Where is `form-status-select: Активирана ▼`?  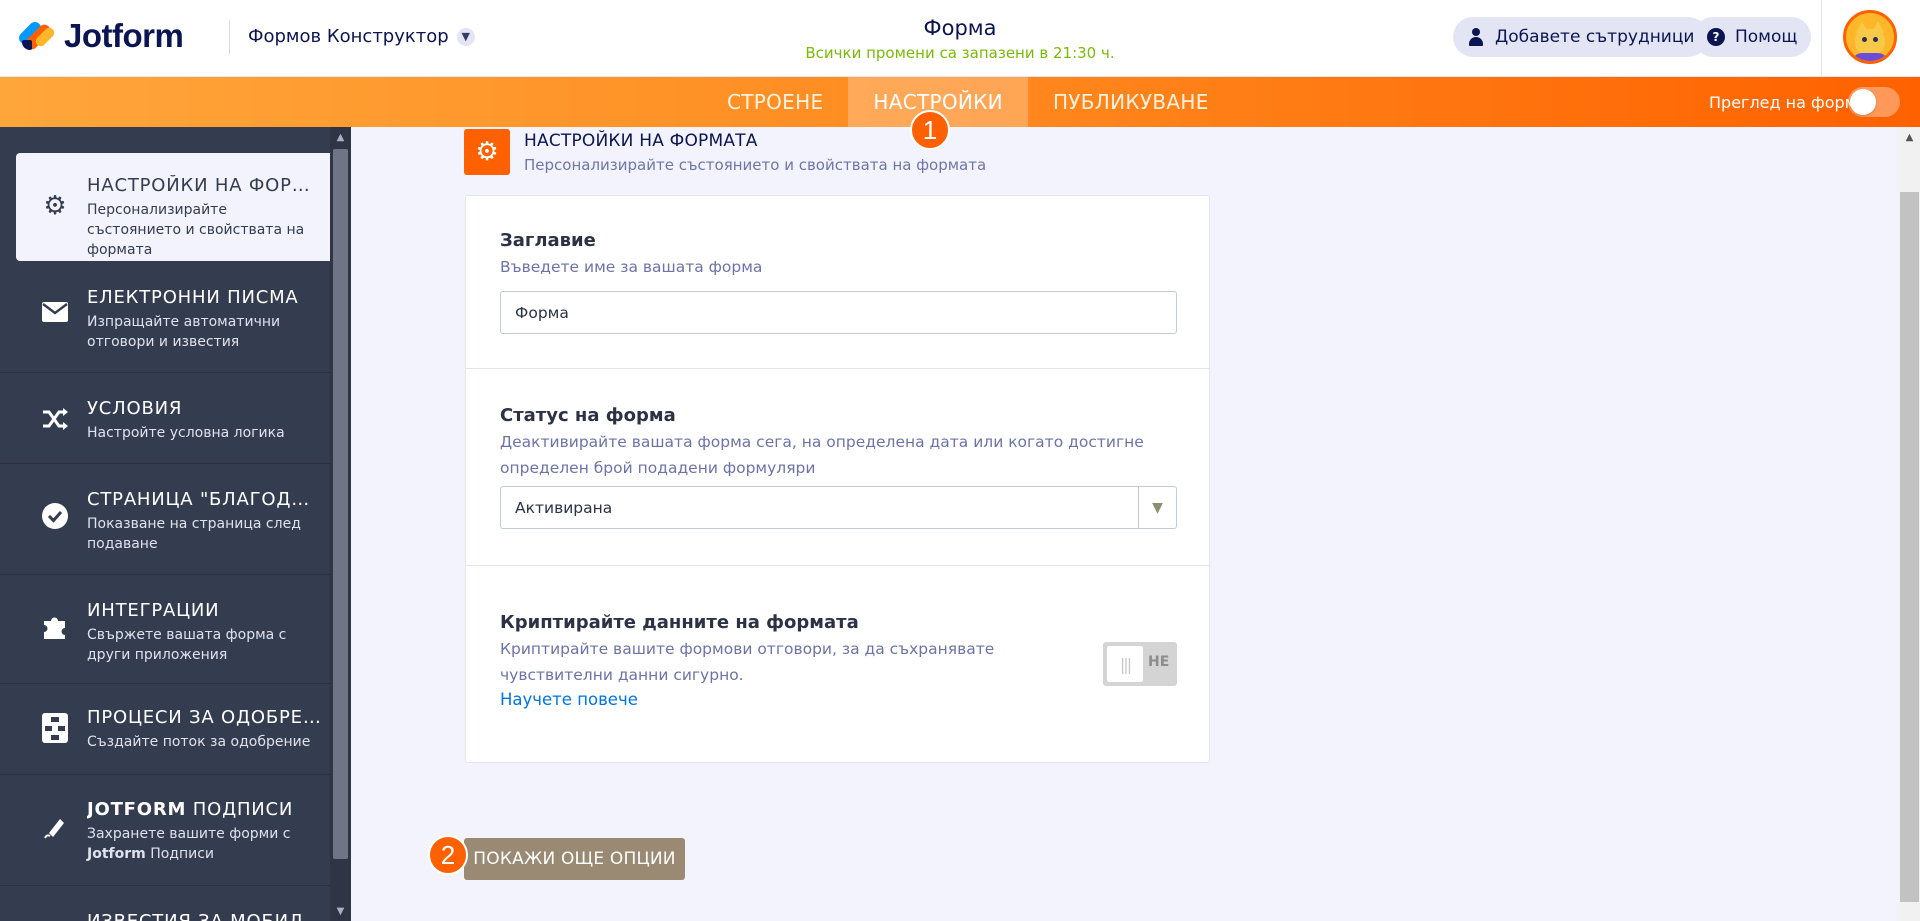 form-status-select: Активирана ▼ is located at coordinates (838, 507).